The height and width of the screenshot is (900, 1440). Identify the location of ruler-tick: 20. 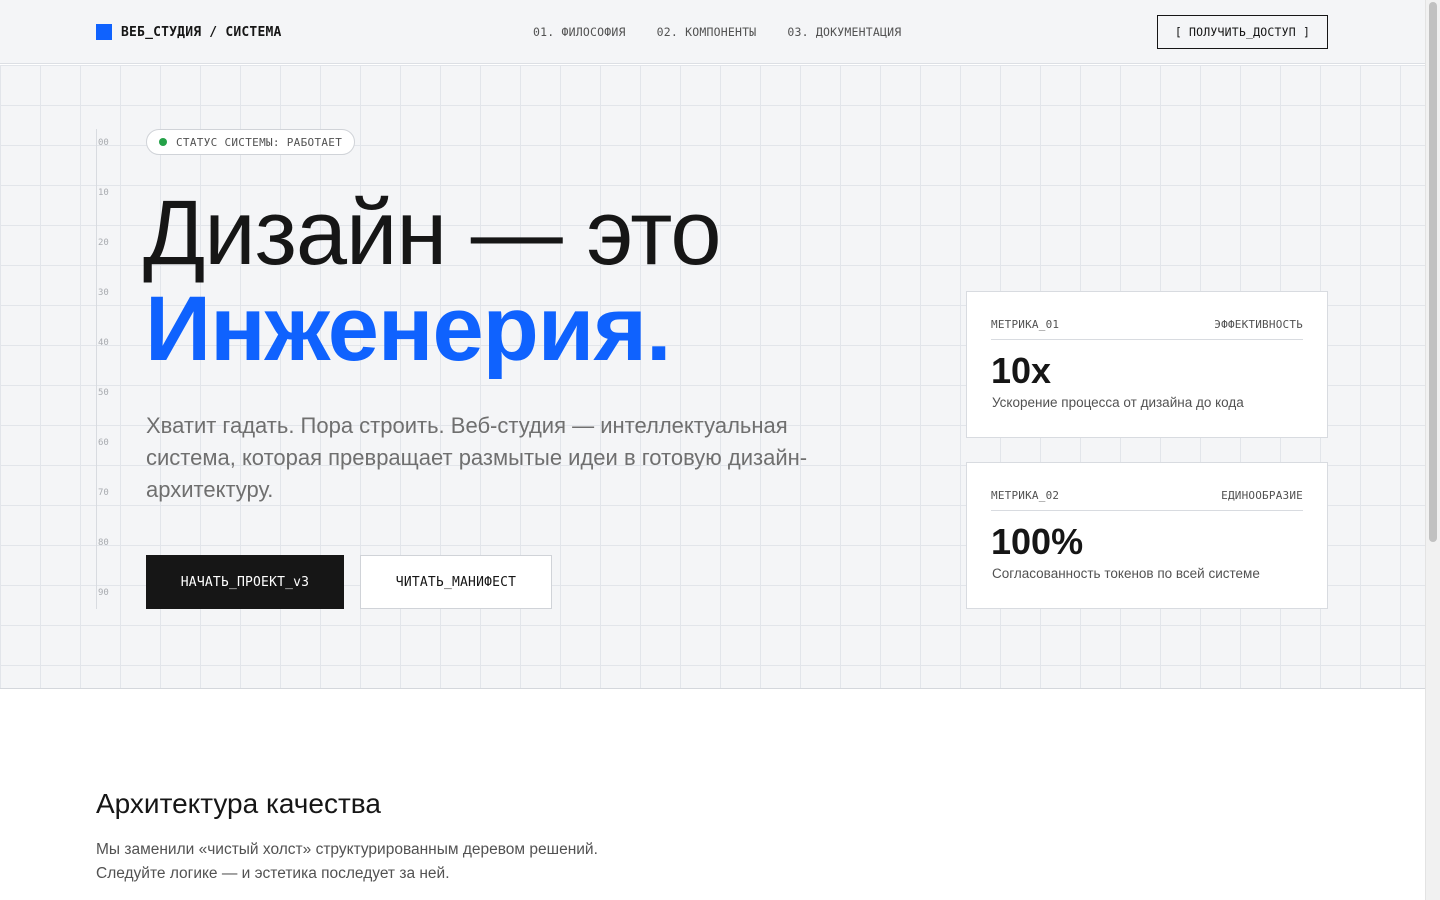
(103, 243).